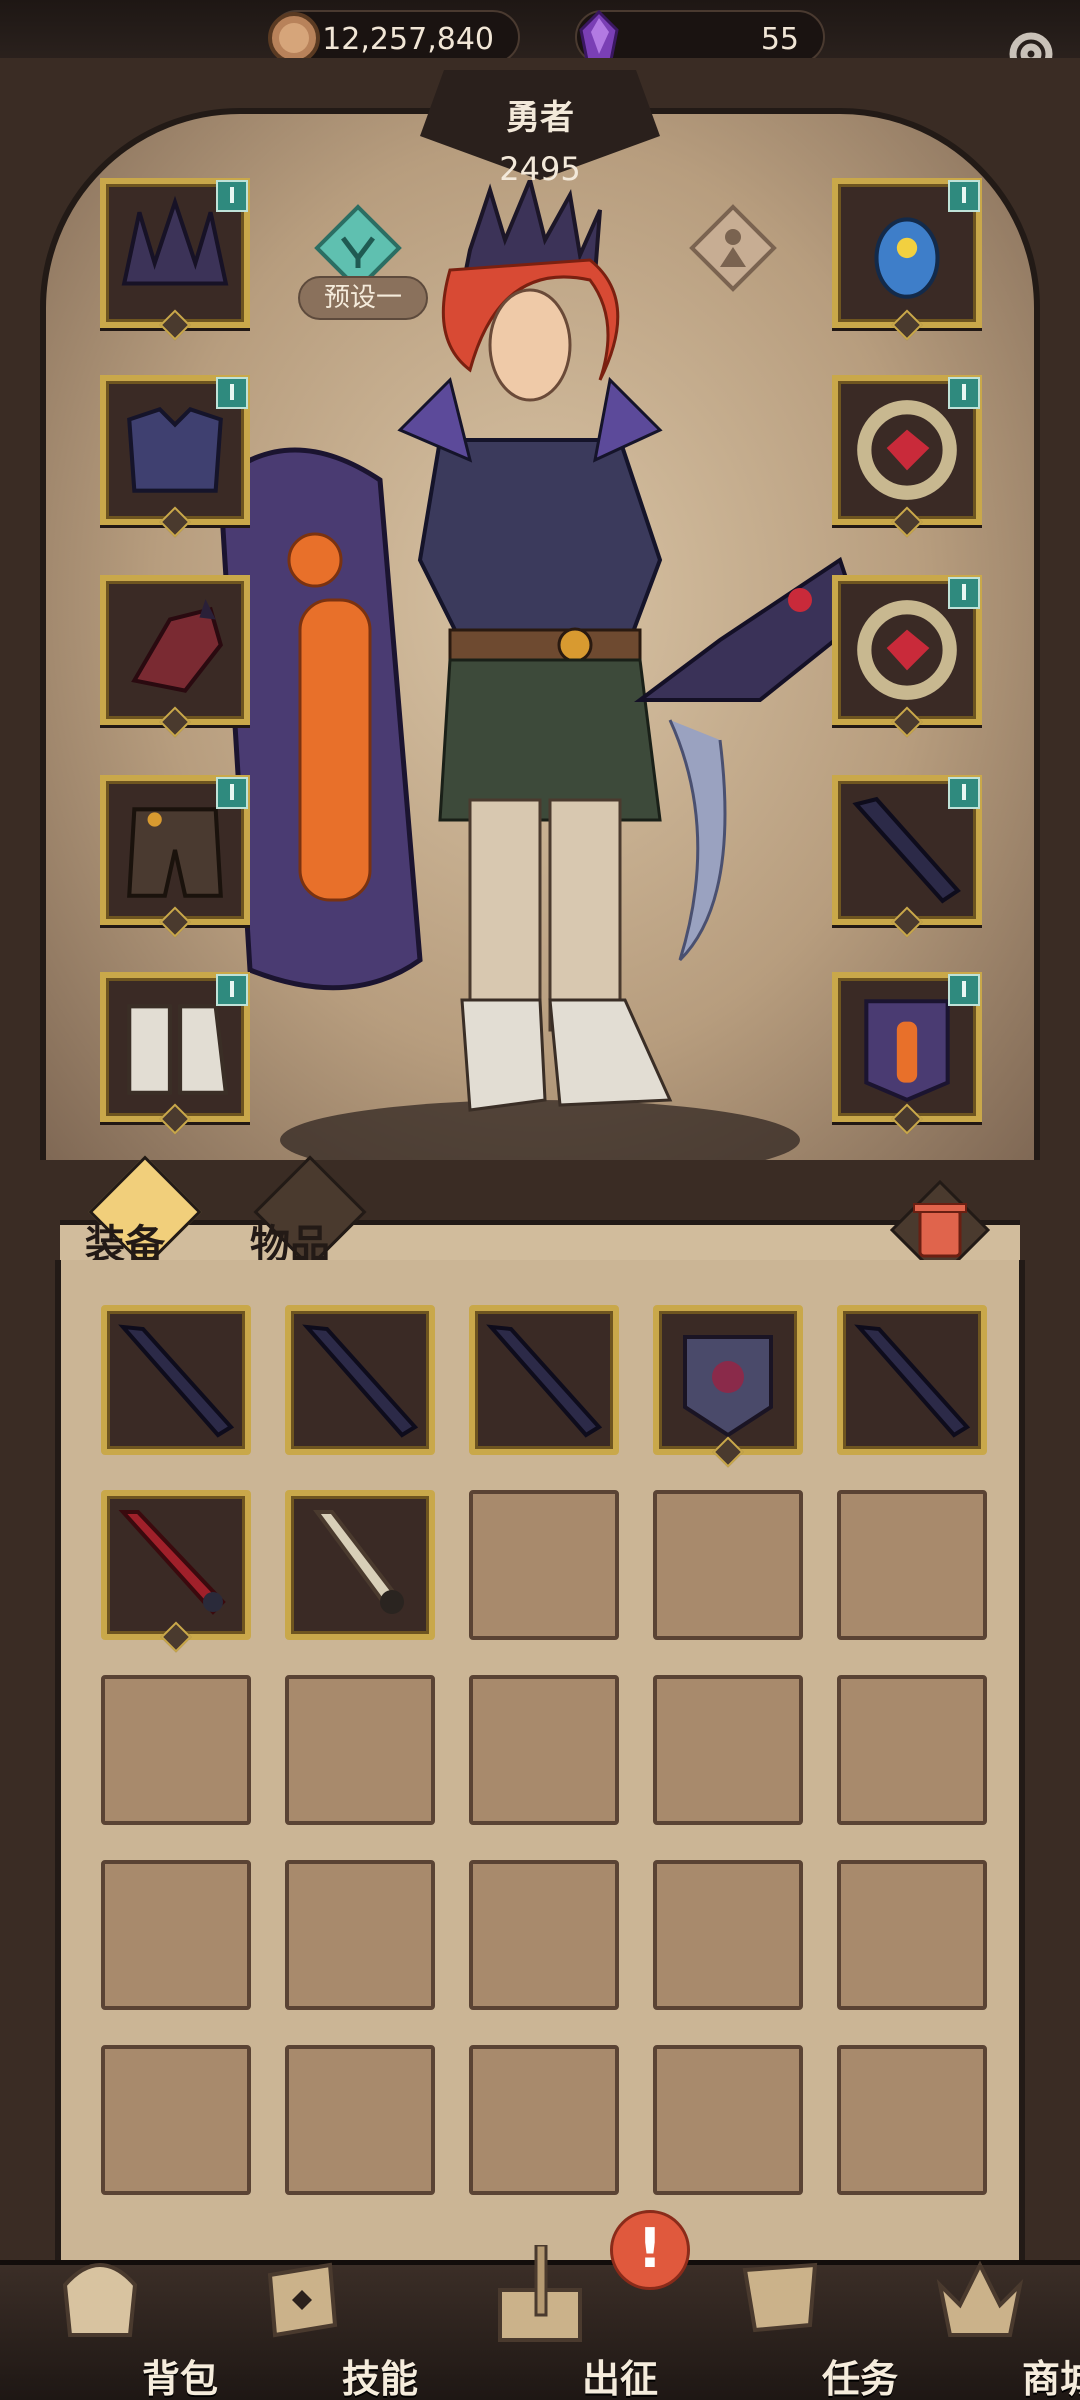  I want to click on gauntlet-icon, so click(177, 646).